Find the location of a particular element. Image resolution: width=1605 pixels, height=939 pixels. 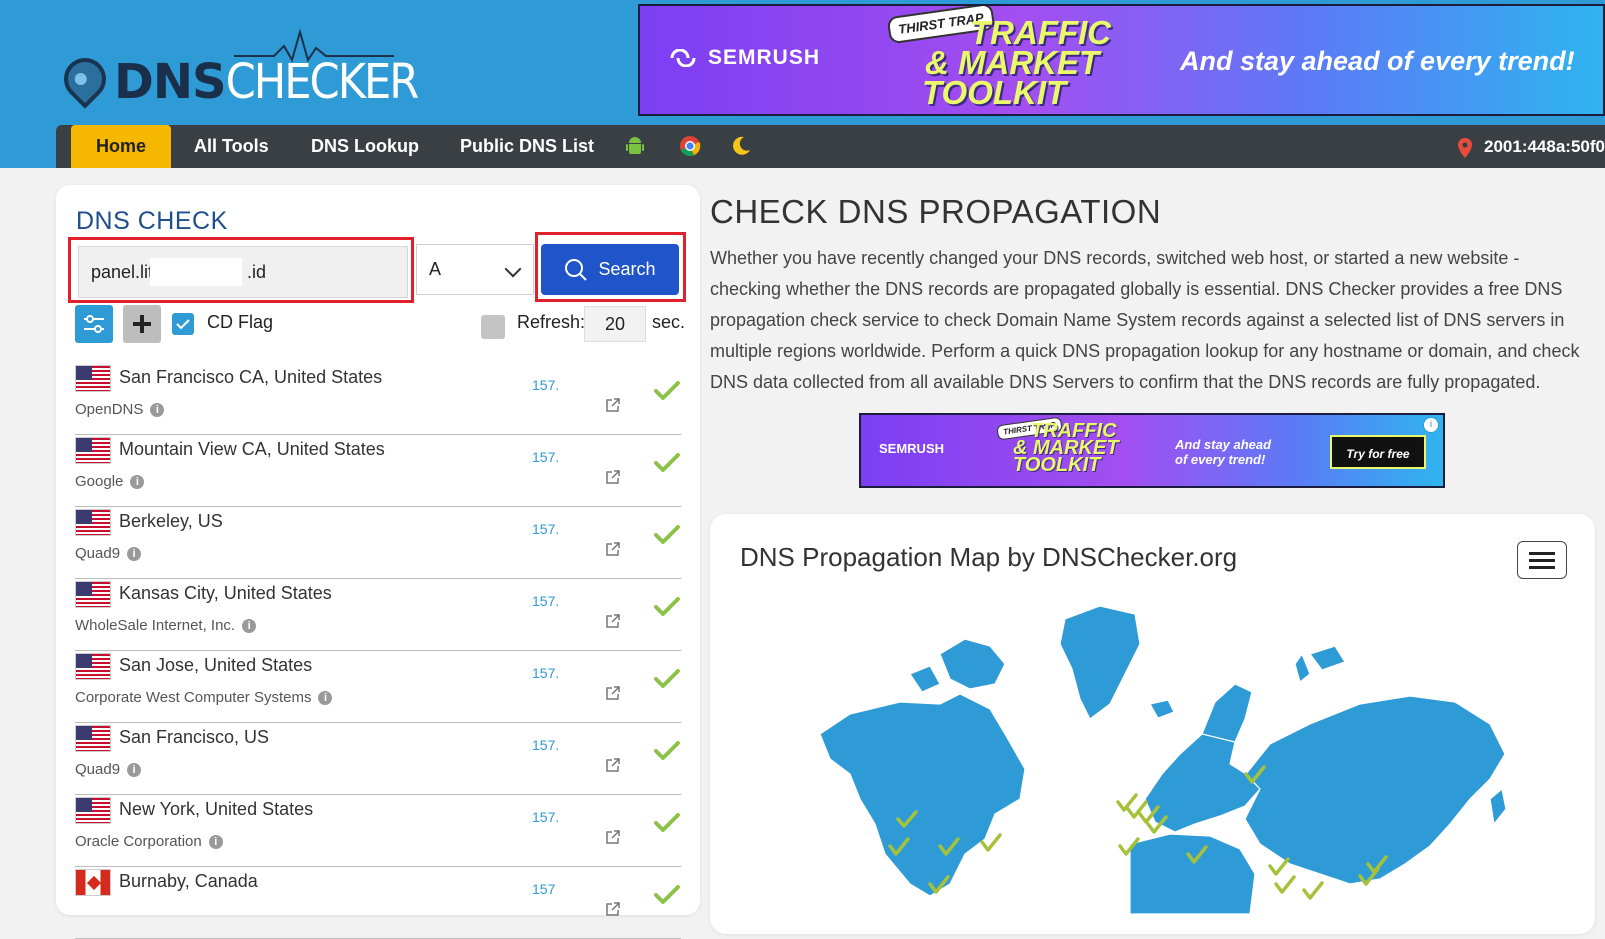

record-type-select: A is located at coordinates (475, 269).